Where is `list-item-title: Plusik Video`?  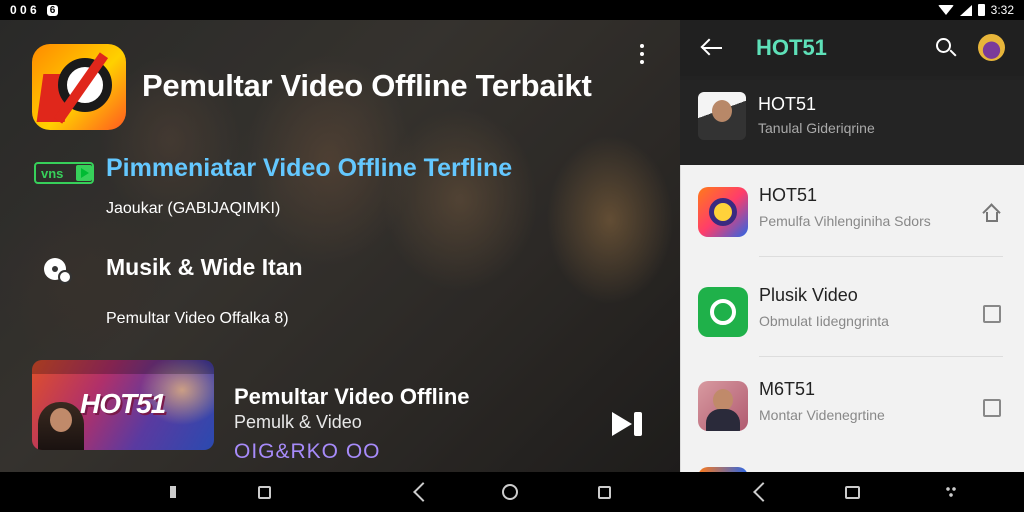
list-item-title: Plusik Video is located at coordinates (808, 295).